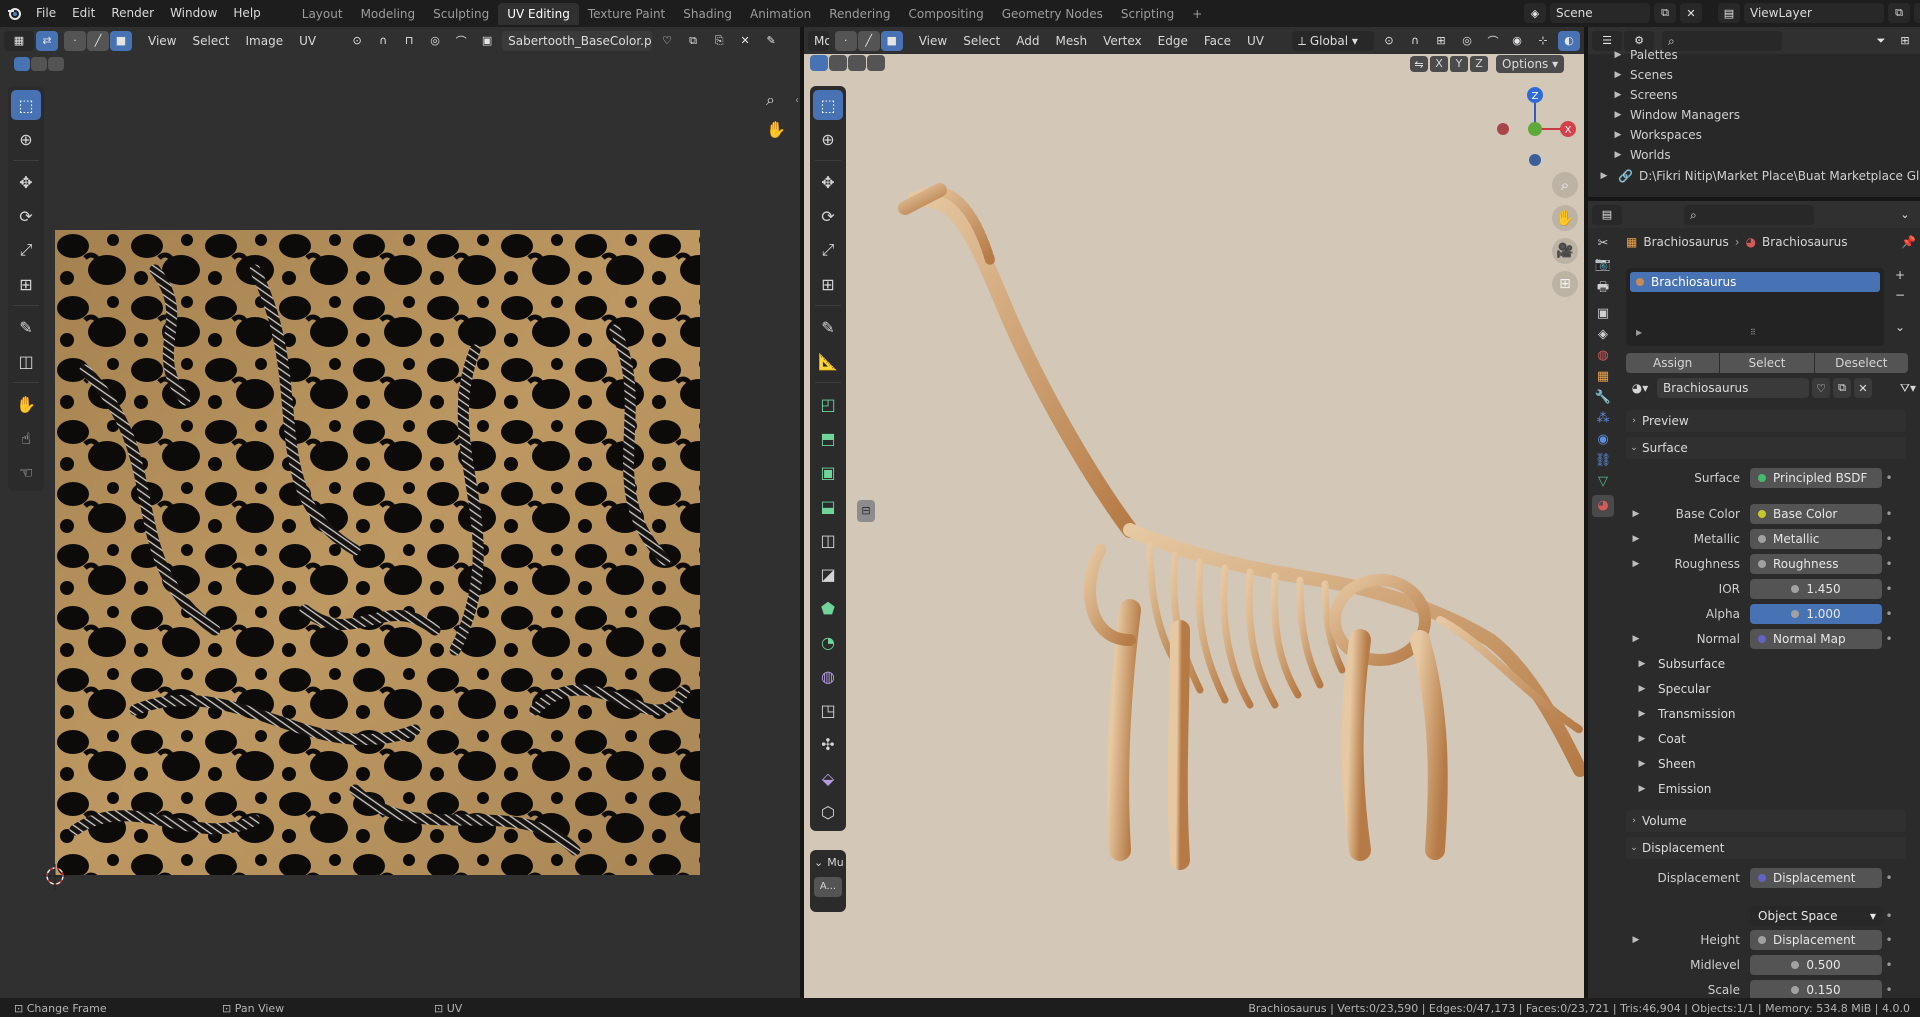  Describe the element at coordinates (1755, 282) in the screenshot. I see `material-slot-item: Brachiosaurus` at that location.